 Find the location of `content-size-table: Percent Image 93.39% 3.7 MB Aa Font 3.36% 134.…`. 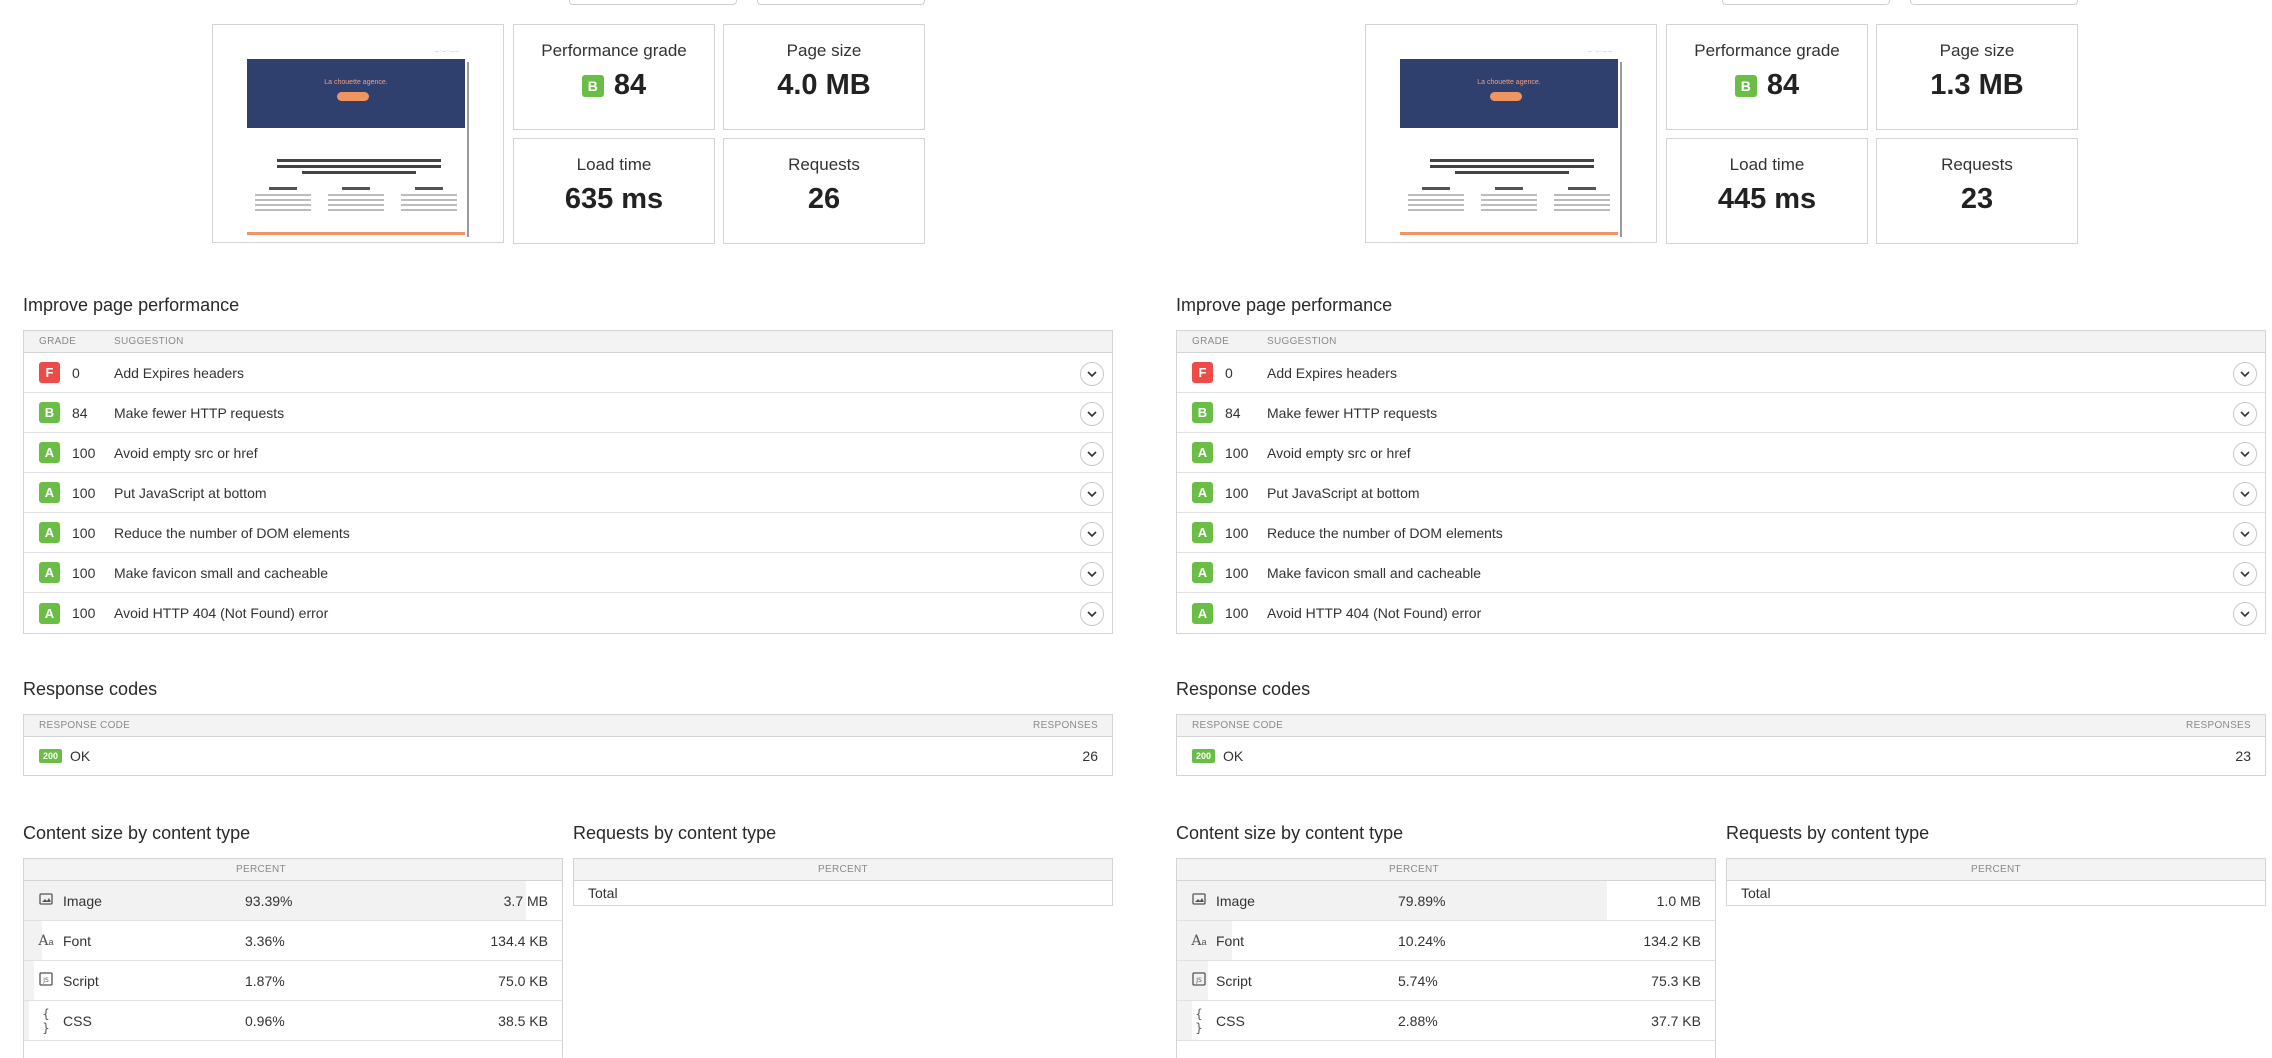

content-size-table: Percent Image 93.39% 3.7 MB Aa Font 3.36% 134.… is located at coordinates (293, 958).